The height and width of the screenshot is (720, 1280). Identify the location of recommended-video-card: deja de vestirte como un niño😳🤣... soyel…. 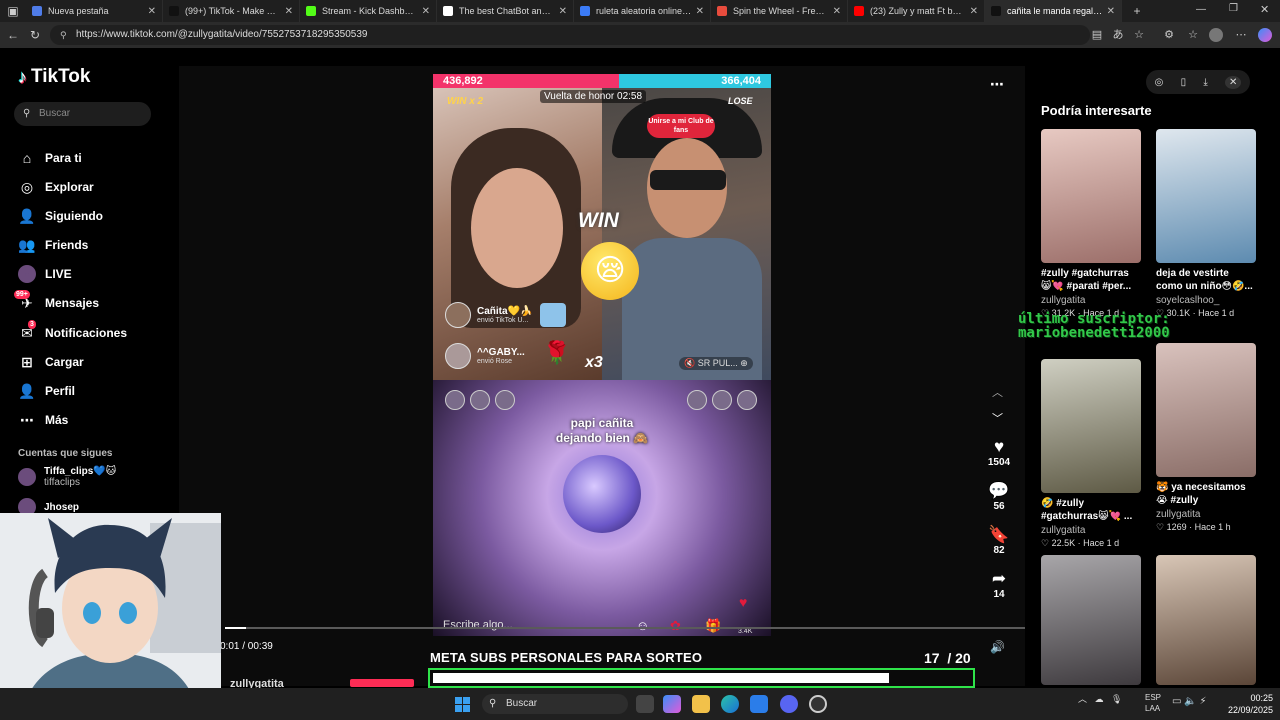
(1206, 224).